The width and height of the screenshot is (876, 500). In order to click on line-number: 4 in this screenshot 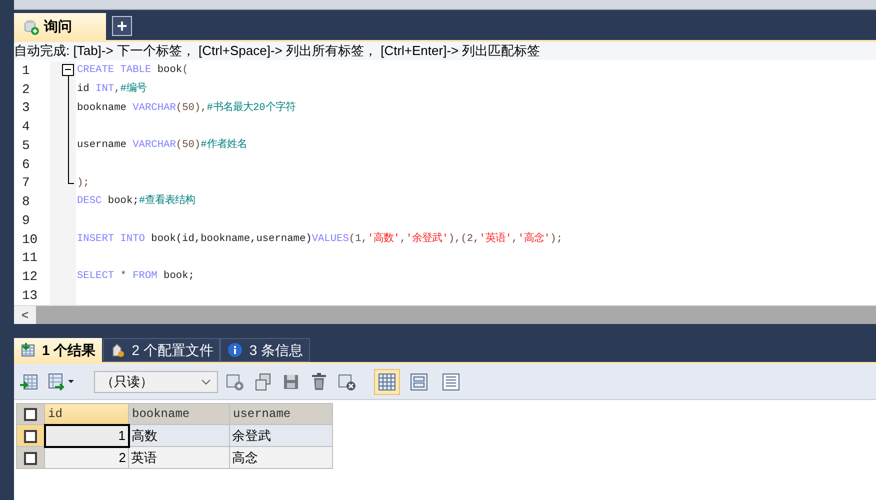, I will do `click(25, 127)`.